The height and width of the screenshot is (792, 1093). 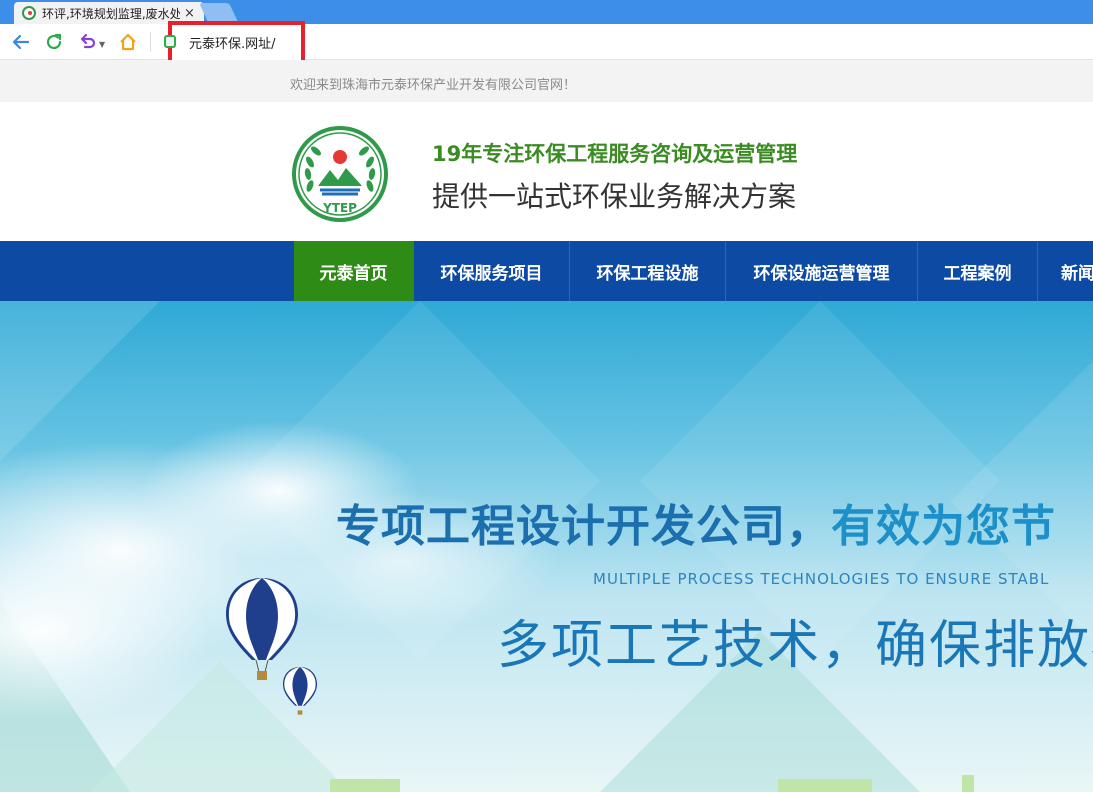 What do you see at coordinates (189, 13) in the screenshot?
I see `close-tab-icon: ×` at bounding box center [189, 13].